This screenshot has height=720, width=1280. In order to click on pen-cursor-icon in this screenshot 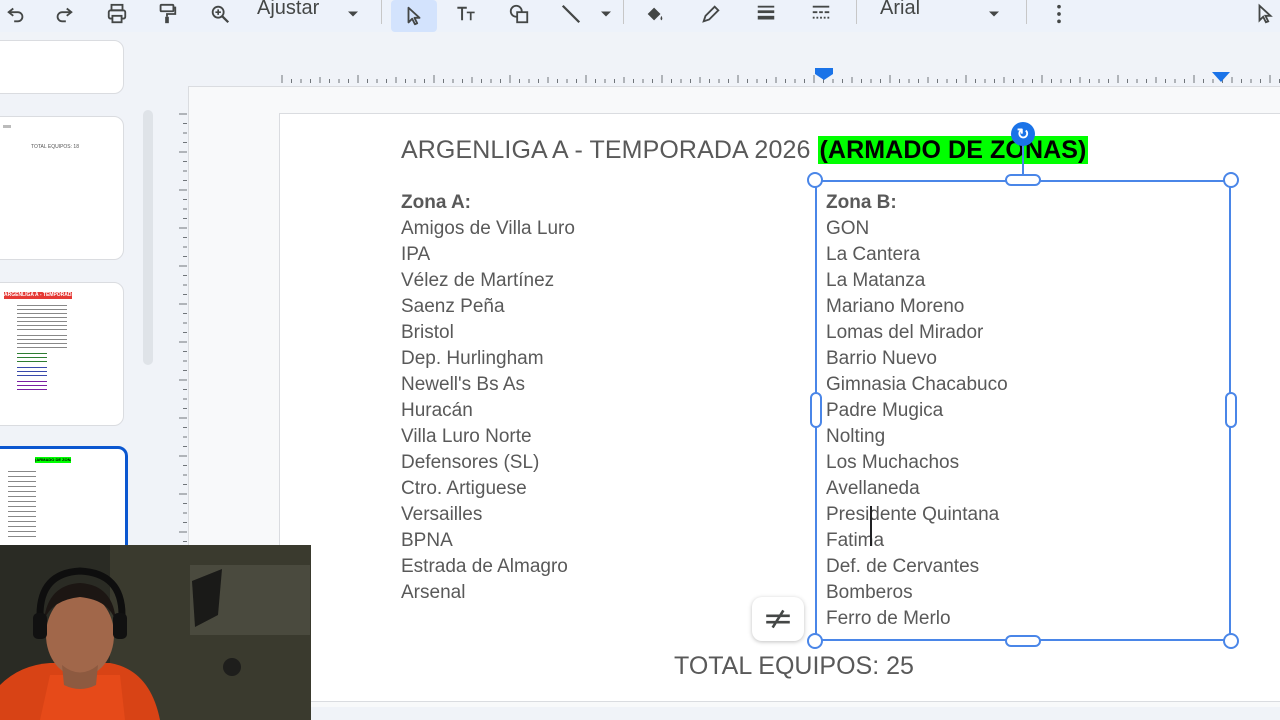, I will do `click(1265, 14)`.